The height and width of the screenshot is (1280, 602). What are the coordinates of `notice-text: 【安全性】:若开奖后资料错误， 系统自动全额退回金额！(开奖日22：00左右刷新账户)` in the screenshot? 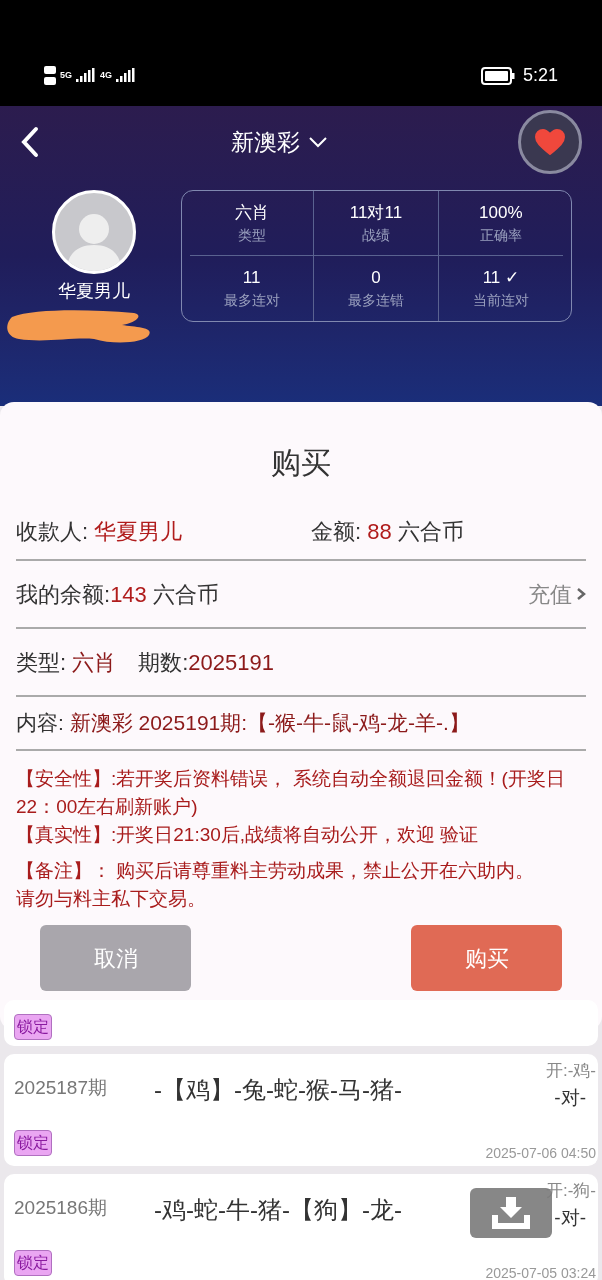 It's located at (291, 793).